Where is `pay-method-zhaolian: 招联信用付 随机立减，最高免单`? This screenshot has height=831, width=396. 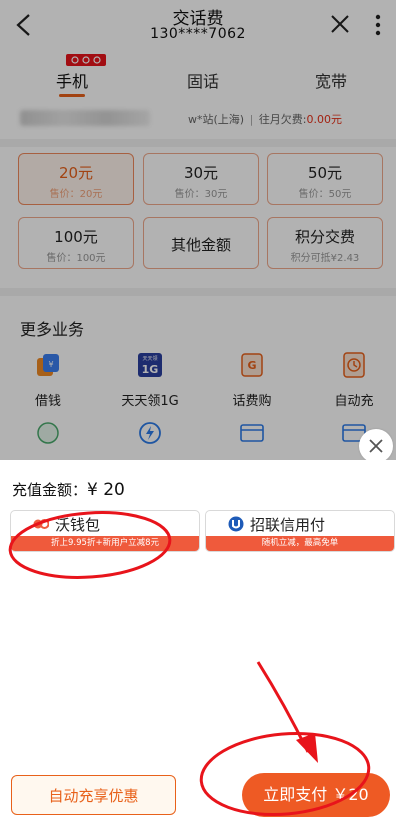 pay-method-zhaolian: 招联信用付 随机立减，最高免单 is located at coordinates (300, 531).